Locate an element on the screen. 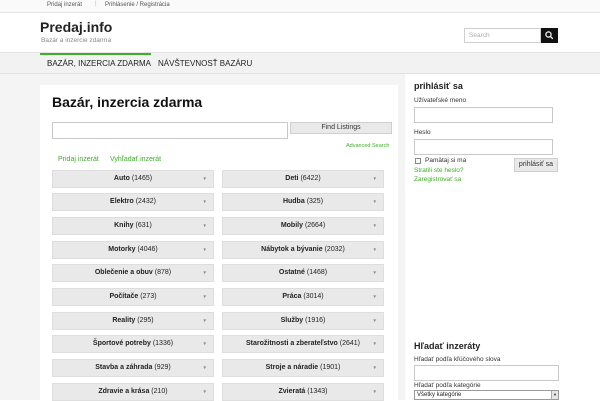 The height and width of the screenshot is (401, 600). password-label: Heslo is located at coordinates (422, 132).